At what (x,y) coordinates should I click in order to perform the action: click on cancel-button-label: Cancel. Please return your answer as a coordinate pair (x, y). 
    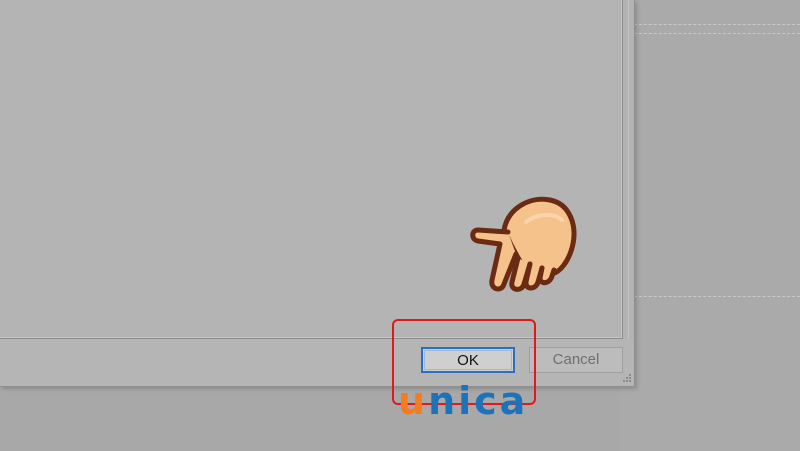
    Looking at the image, I should click on (576, 359).